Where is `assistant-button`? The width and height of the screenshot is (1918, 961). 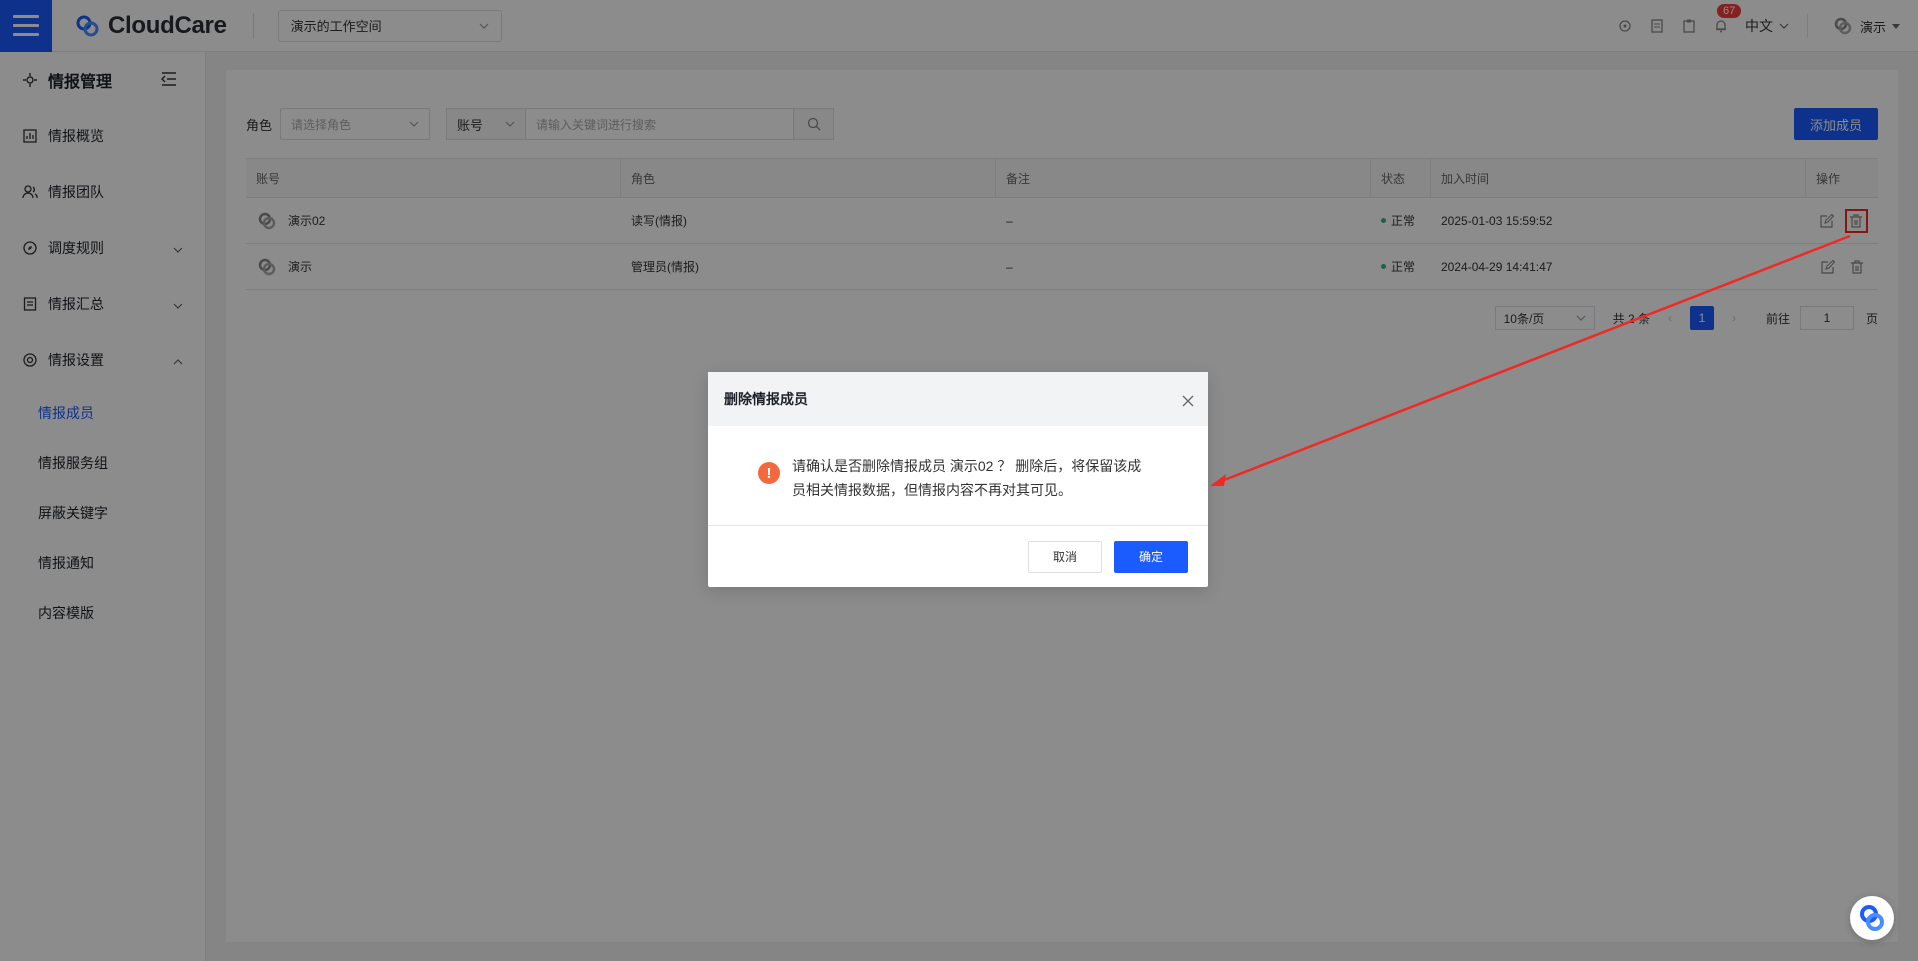
assistant-button is located at coordinates (1872, 918).